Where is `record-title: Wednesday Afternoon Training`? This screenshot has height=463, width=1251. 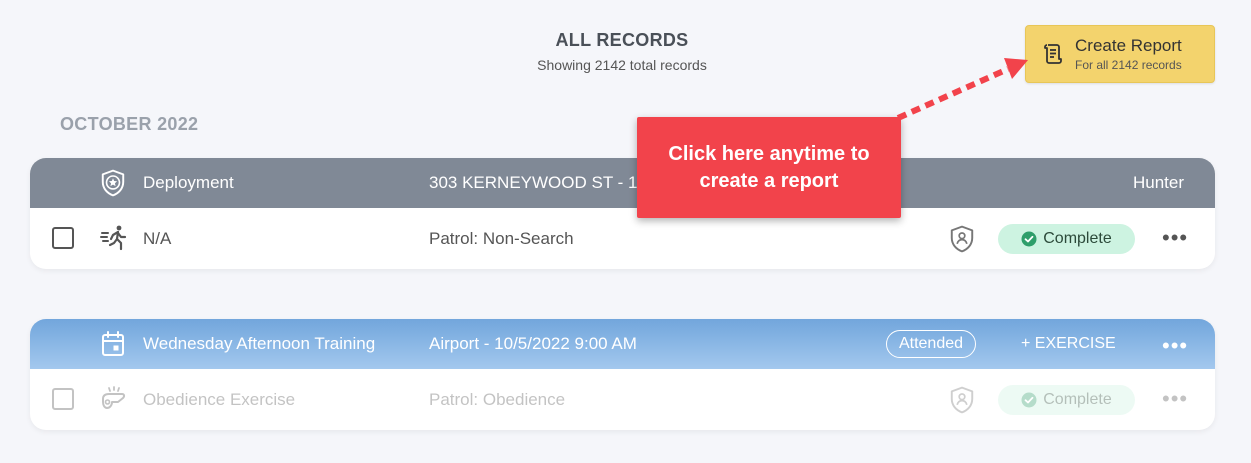 record-title: Wednesday Afternoon Training is located at coordinates (259, 343).